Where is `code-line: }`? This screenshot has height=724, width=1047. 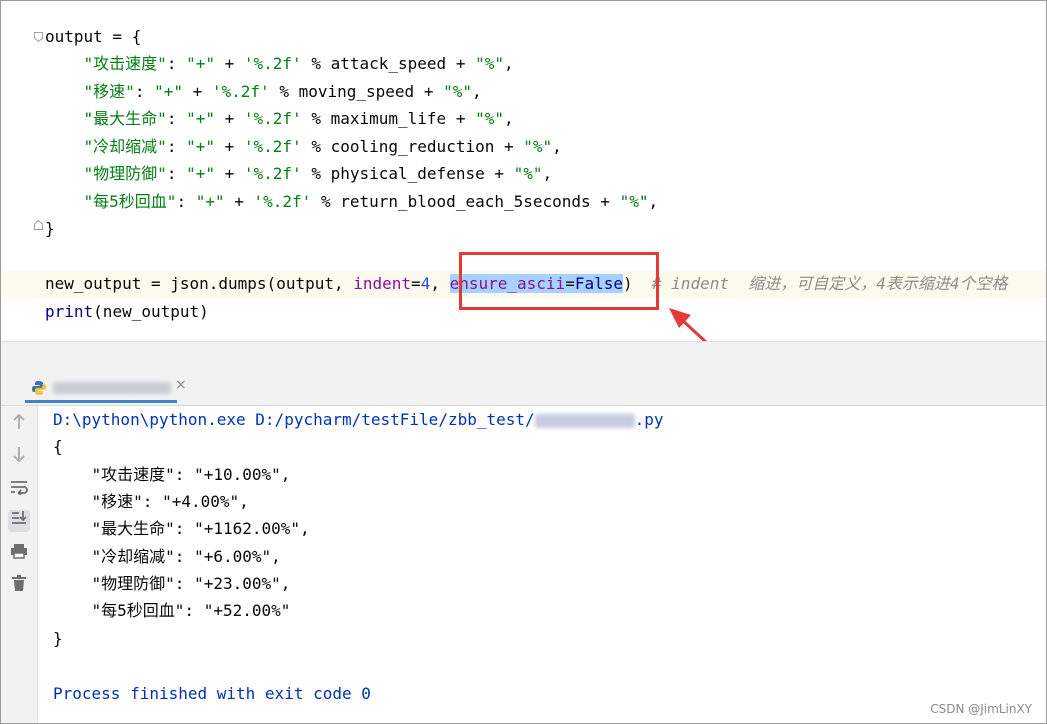 code-line: } is located at coordinates (50, 228).